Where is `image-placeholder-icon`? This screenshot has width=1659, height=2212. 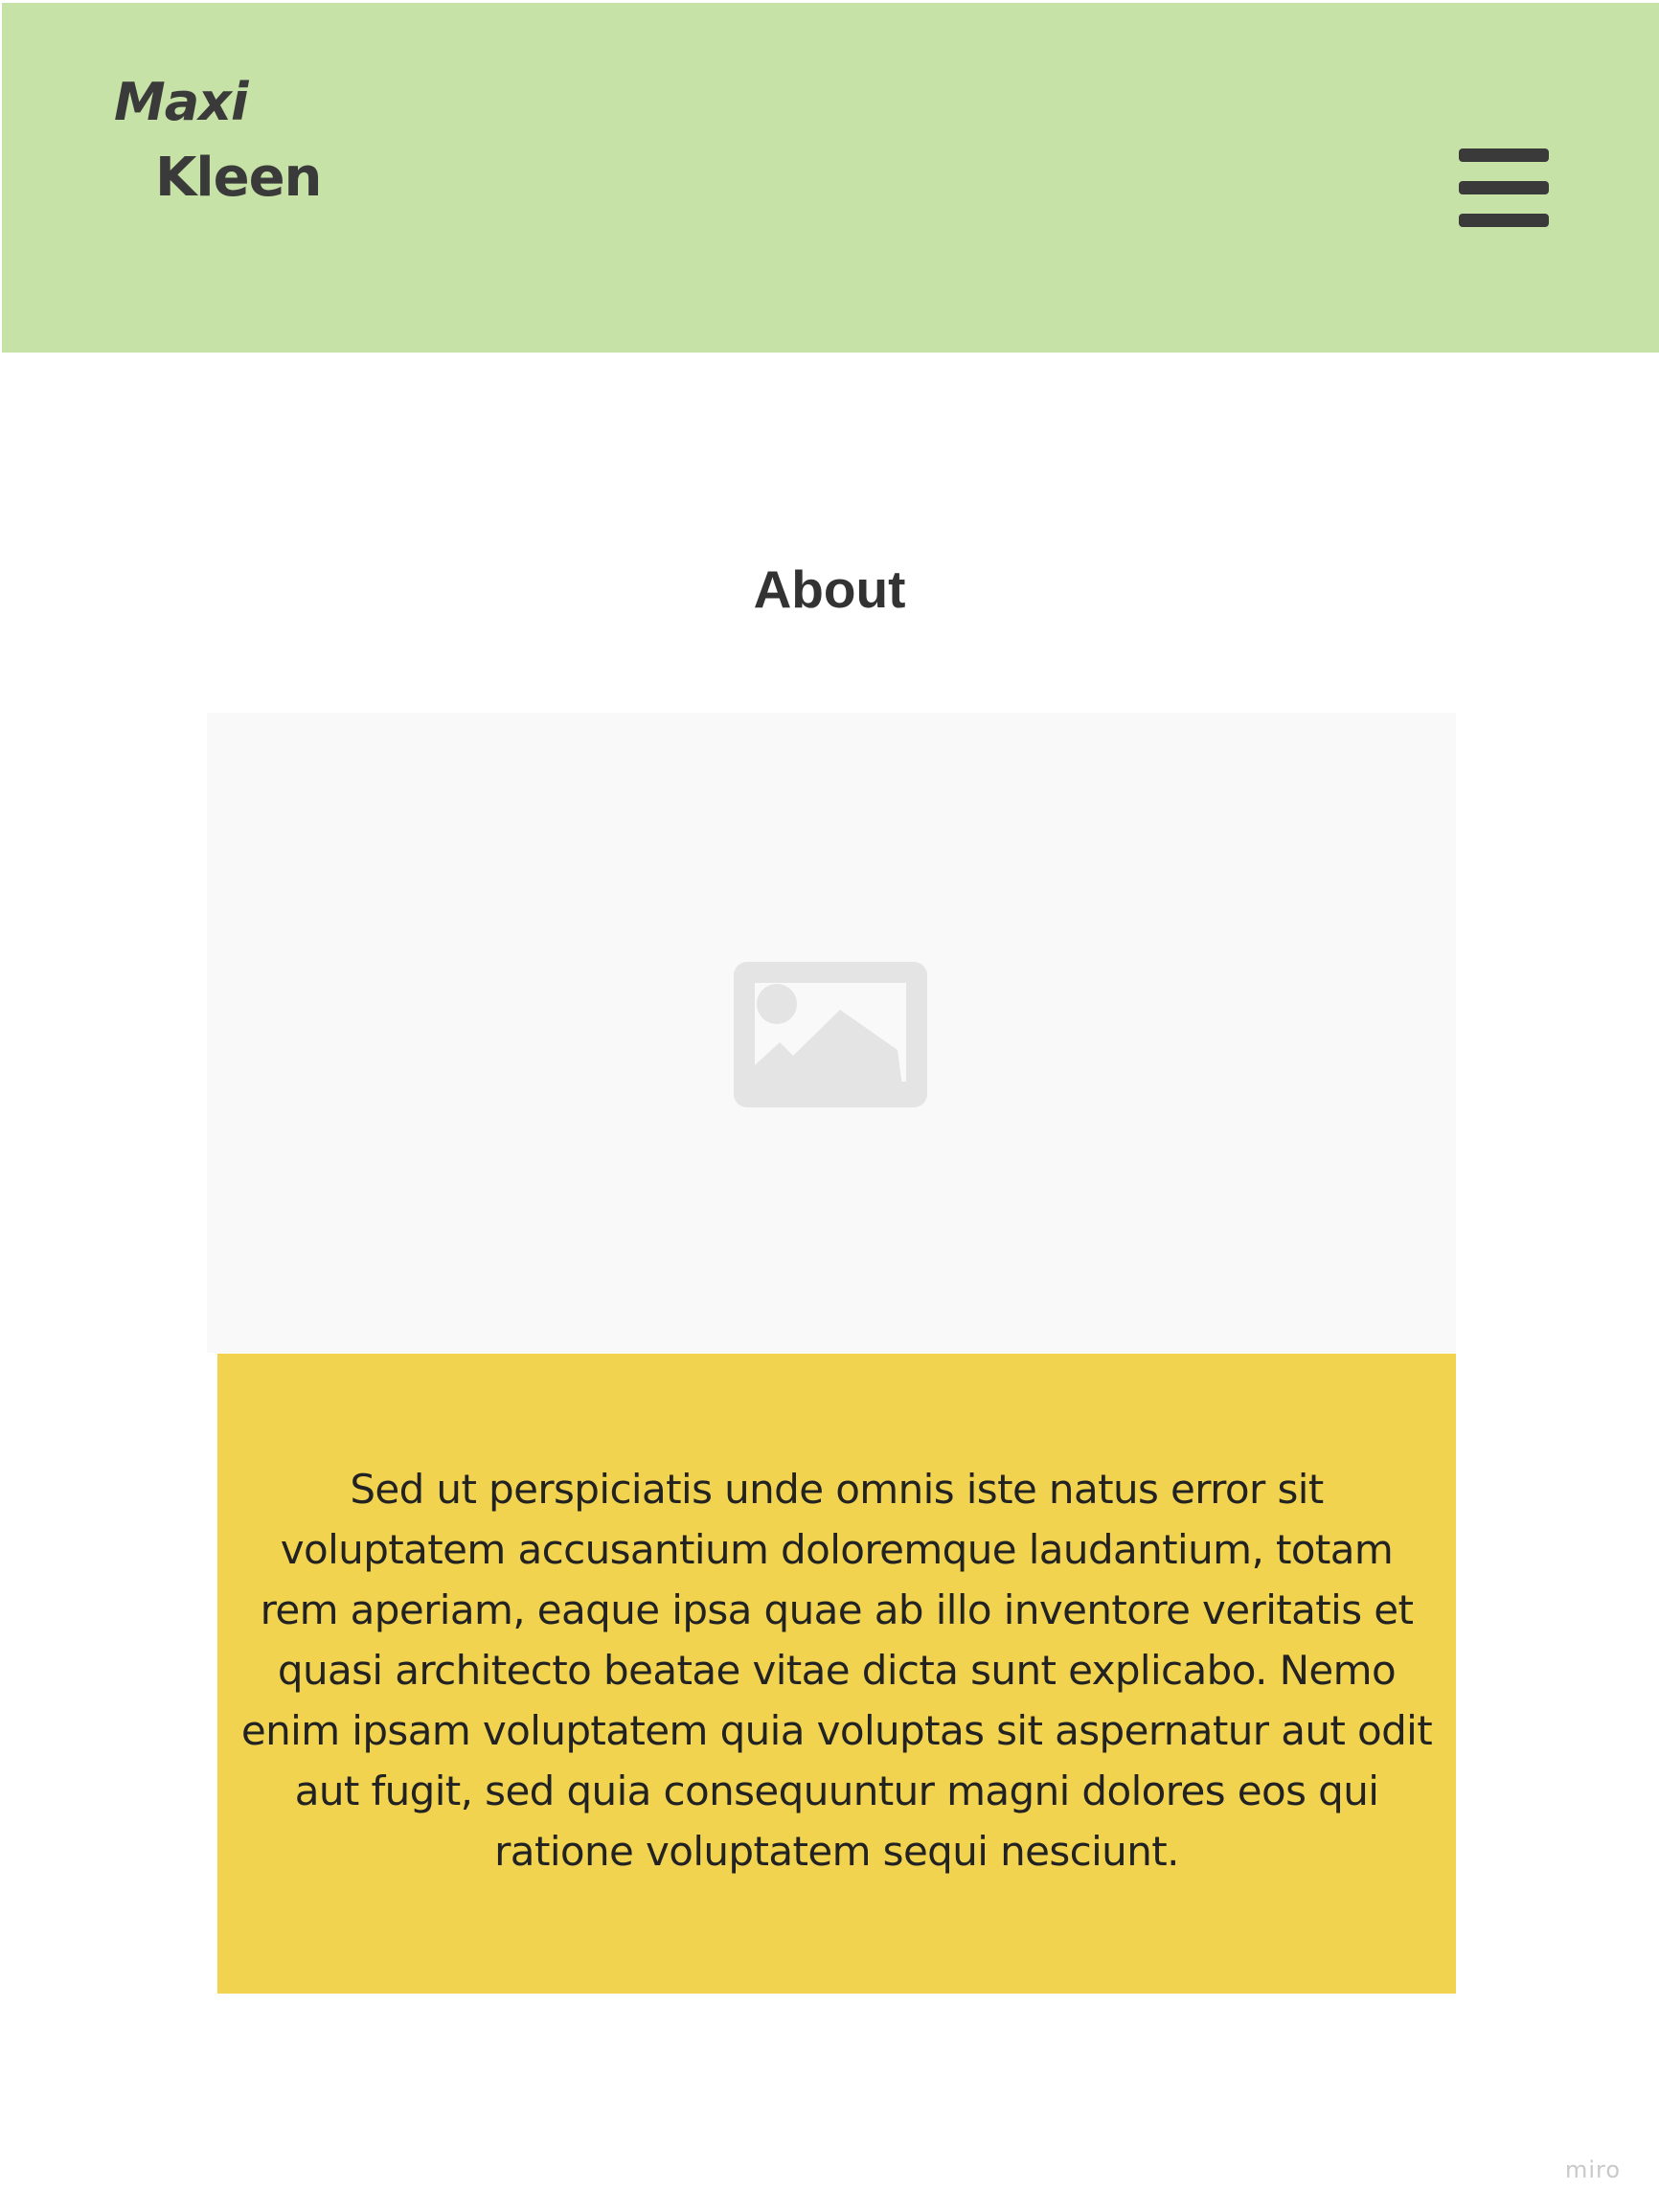
image-placeholder-icon is located at coordinates (830, 1034).